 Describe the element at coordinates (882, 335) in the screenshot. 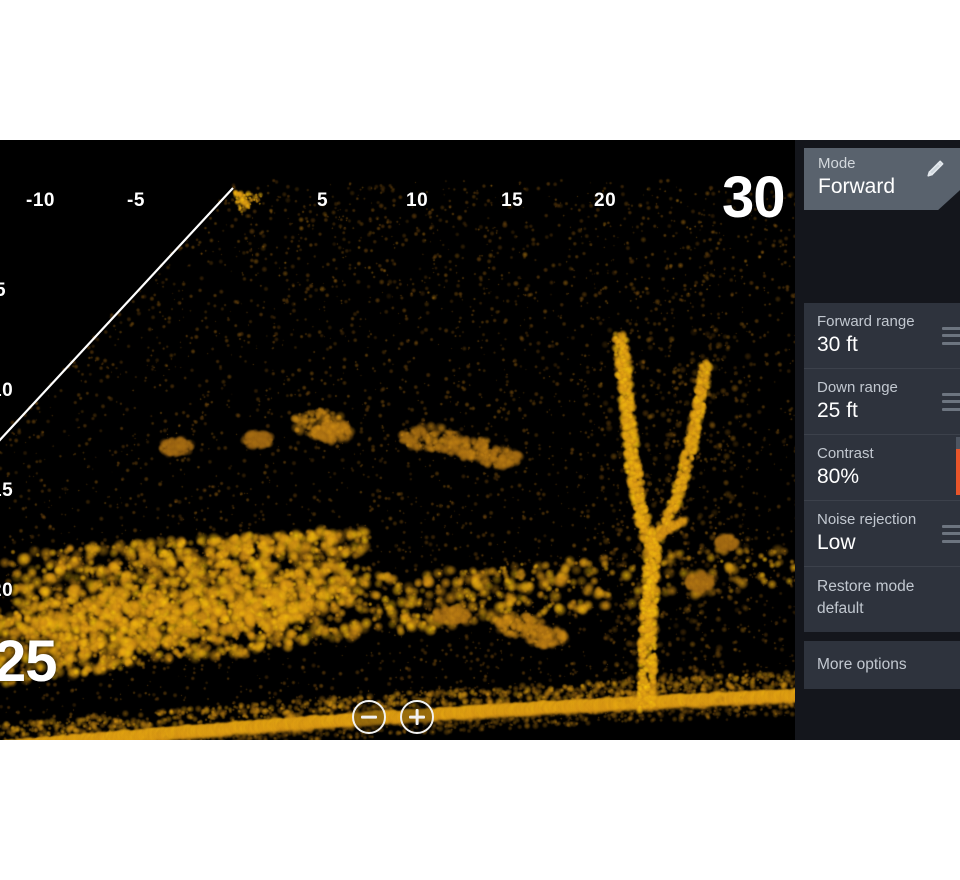

I see `setting-row-forward-range: Forward range 30 ft` at that location.